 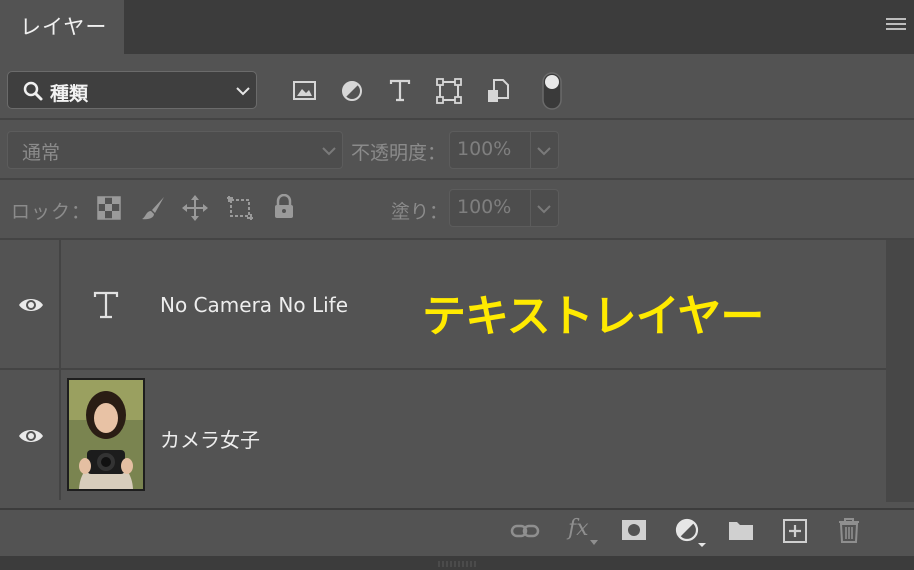 I want to click on add-layer-mask-icon, so click(x=634, y=530).